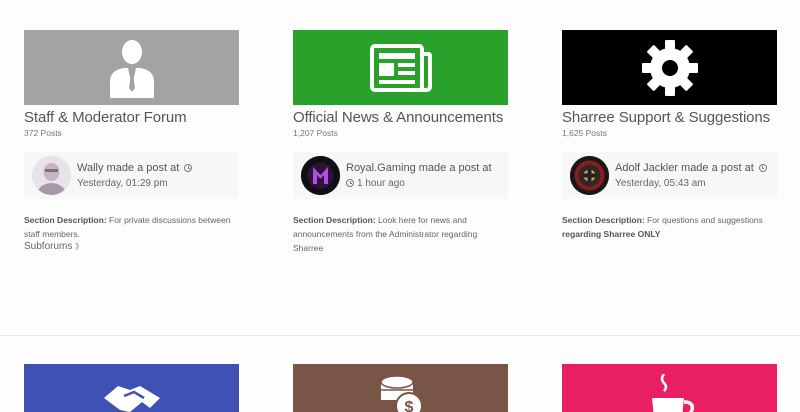 The height and width of the screenshot is (412, 800). Describe the element at coordinates (669, 118) in the screenshot. I see `forum-title: Sharree Support & Suggestions` at that location.